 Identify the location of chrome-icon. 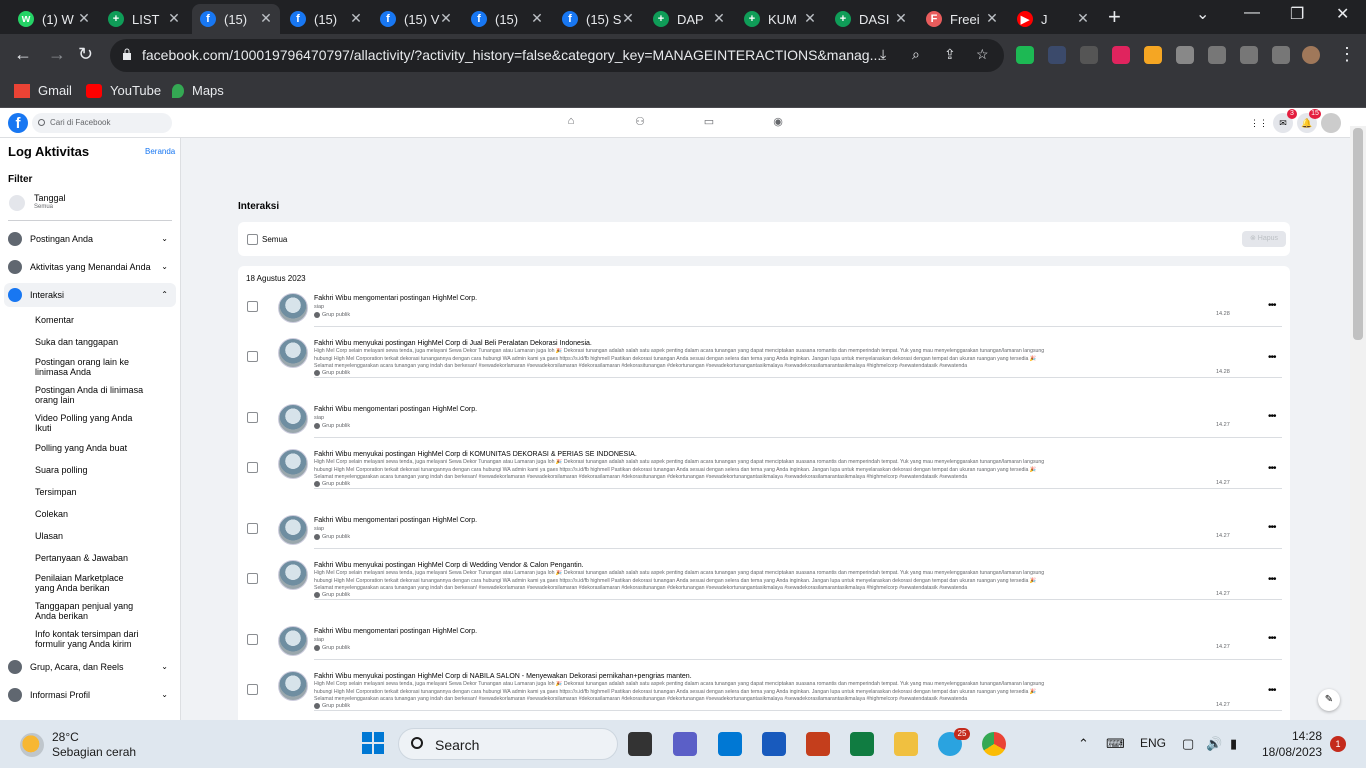
(994, 744).